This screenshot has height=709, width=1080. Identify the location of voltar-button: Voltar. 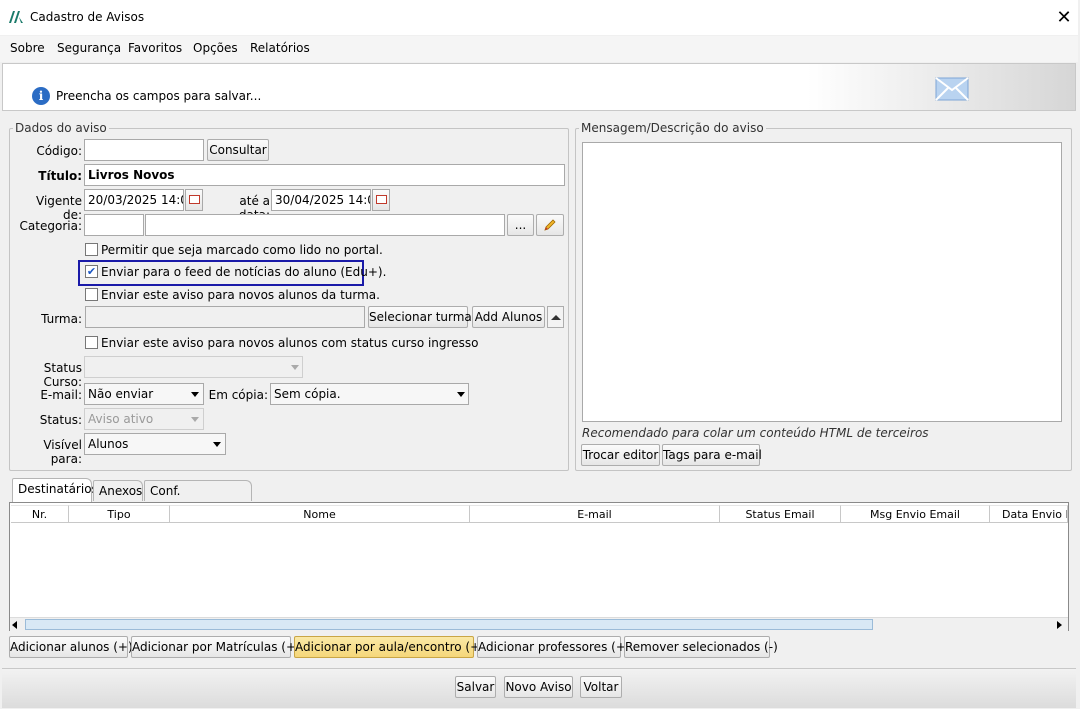
(601, 687).